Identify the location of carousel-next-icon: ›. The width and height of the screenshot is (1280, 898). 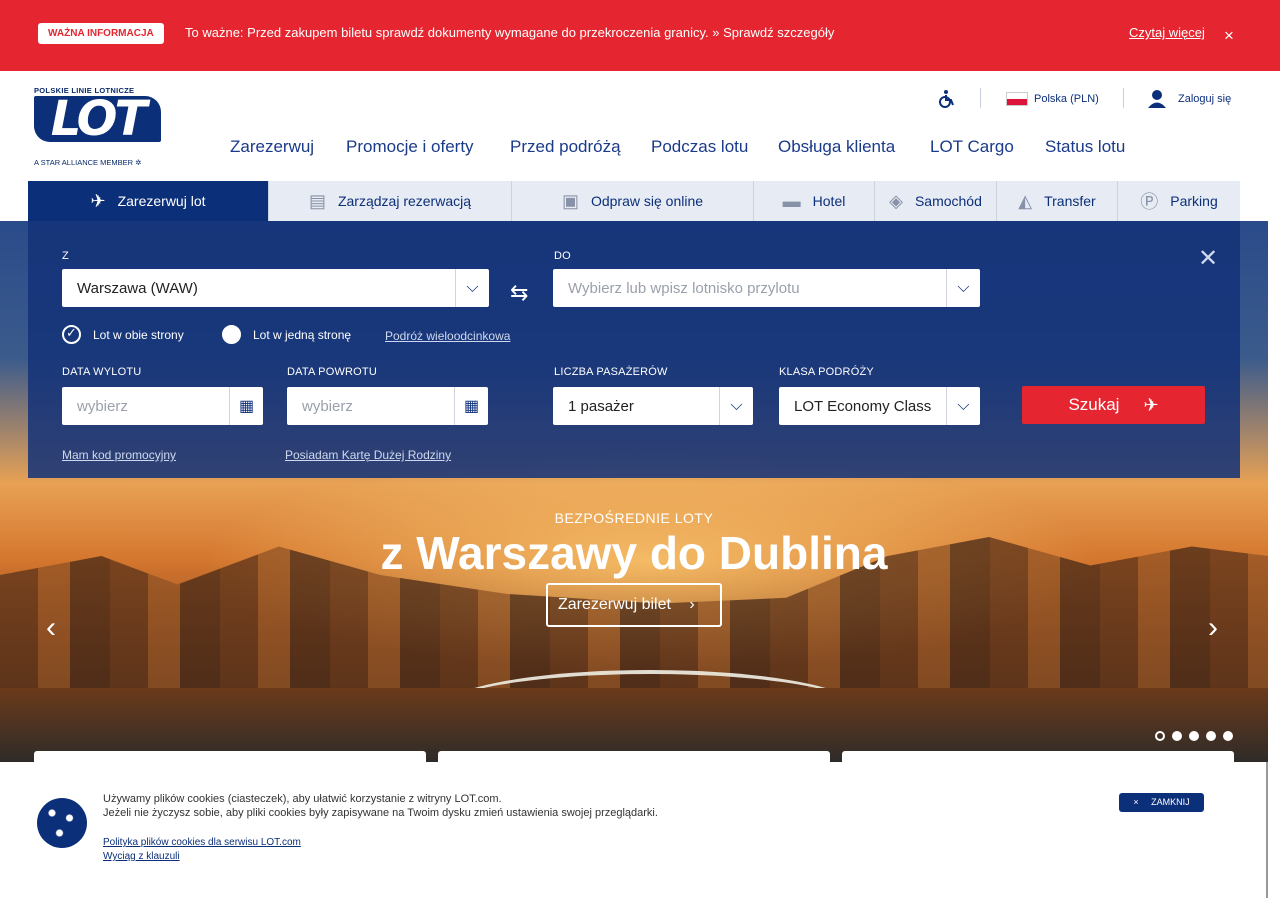
(1213, 628).